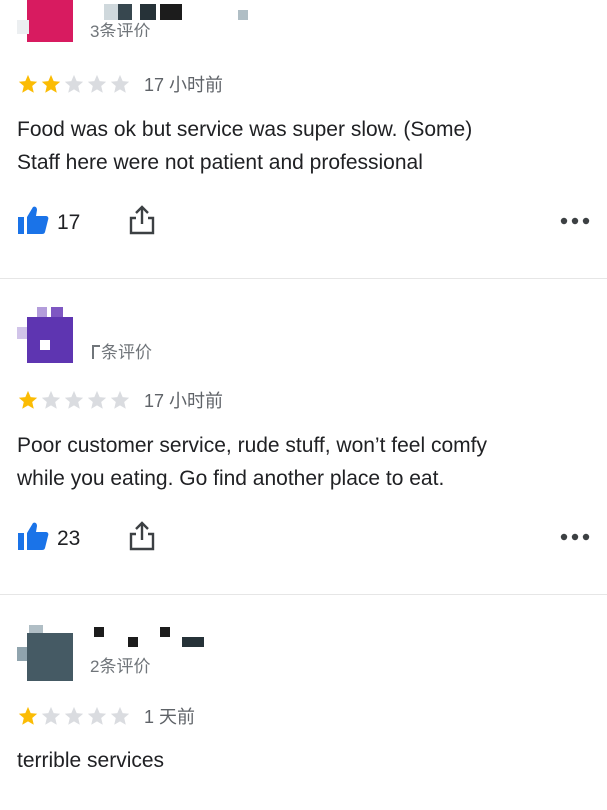 This screenshot has height=810, width=607. Describe the element at coordinates (120, 29) in the screenshot. I see `review-count-label: 3条评价` at that location.